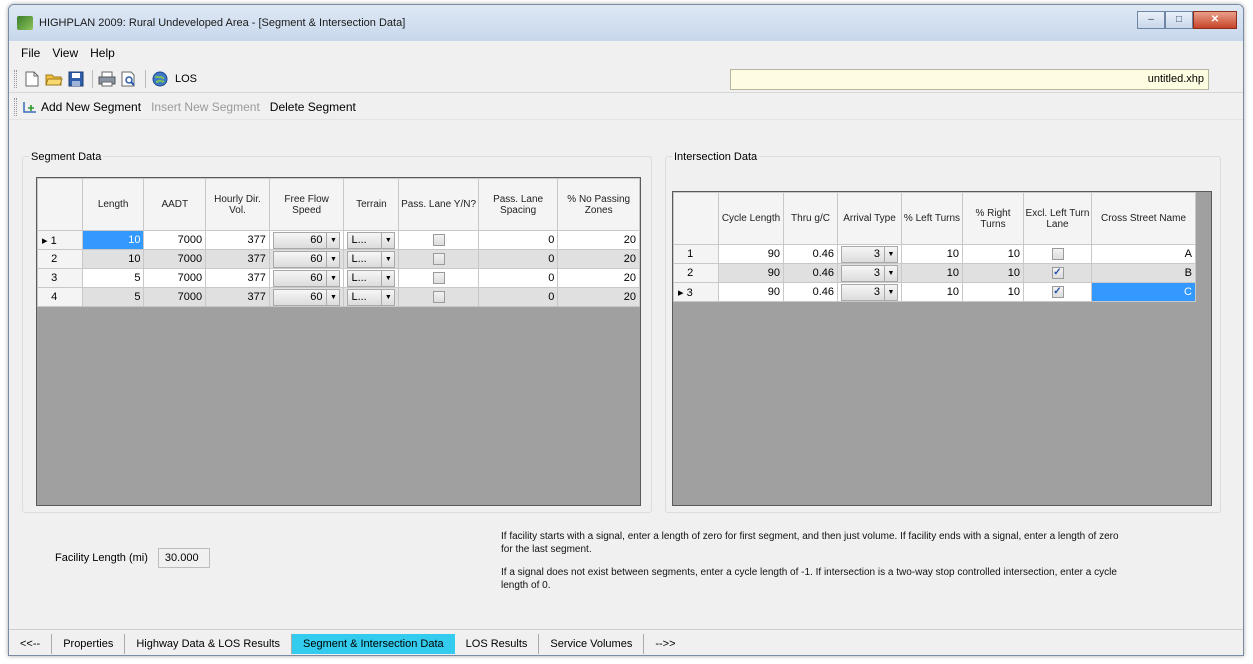  Describe the element at coordinates (107, 79) in the screenshot. I see `print-icon` at that location.